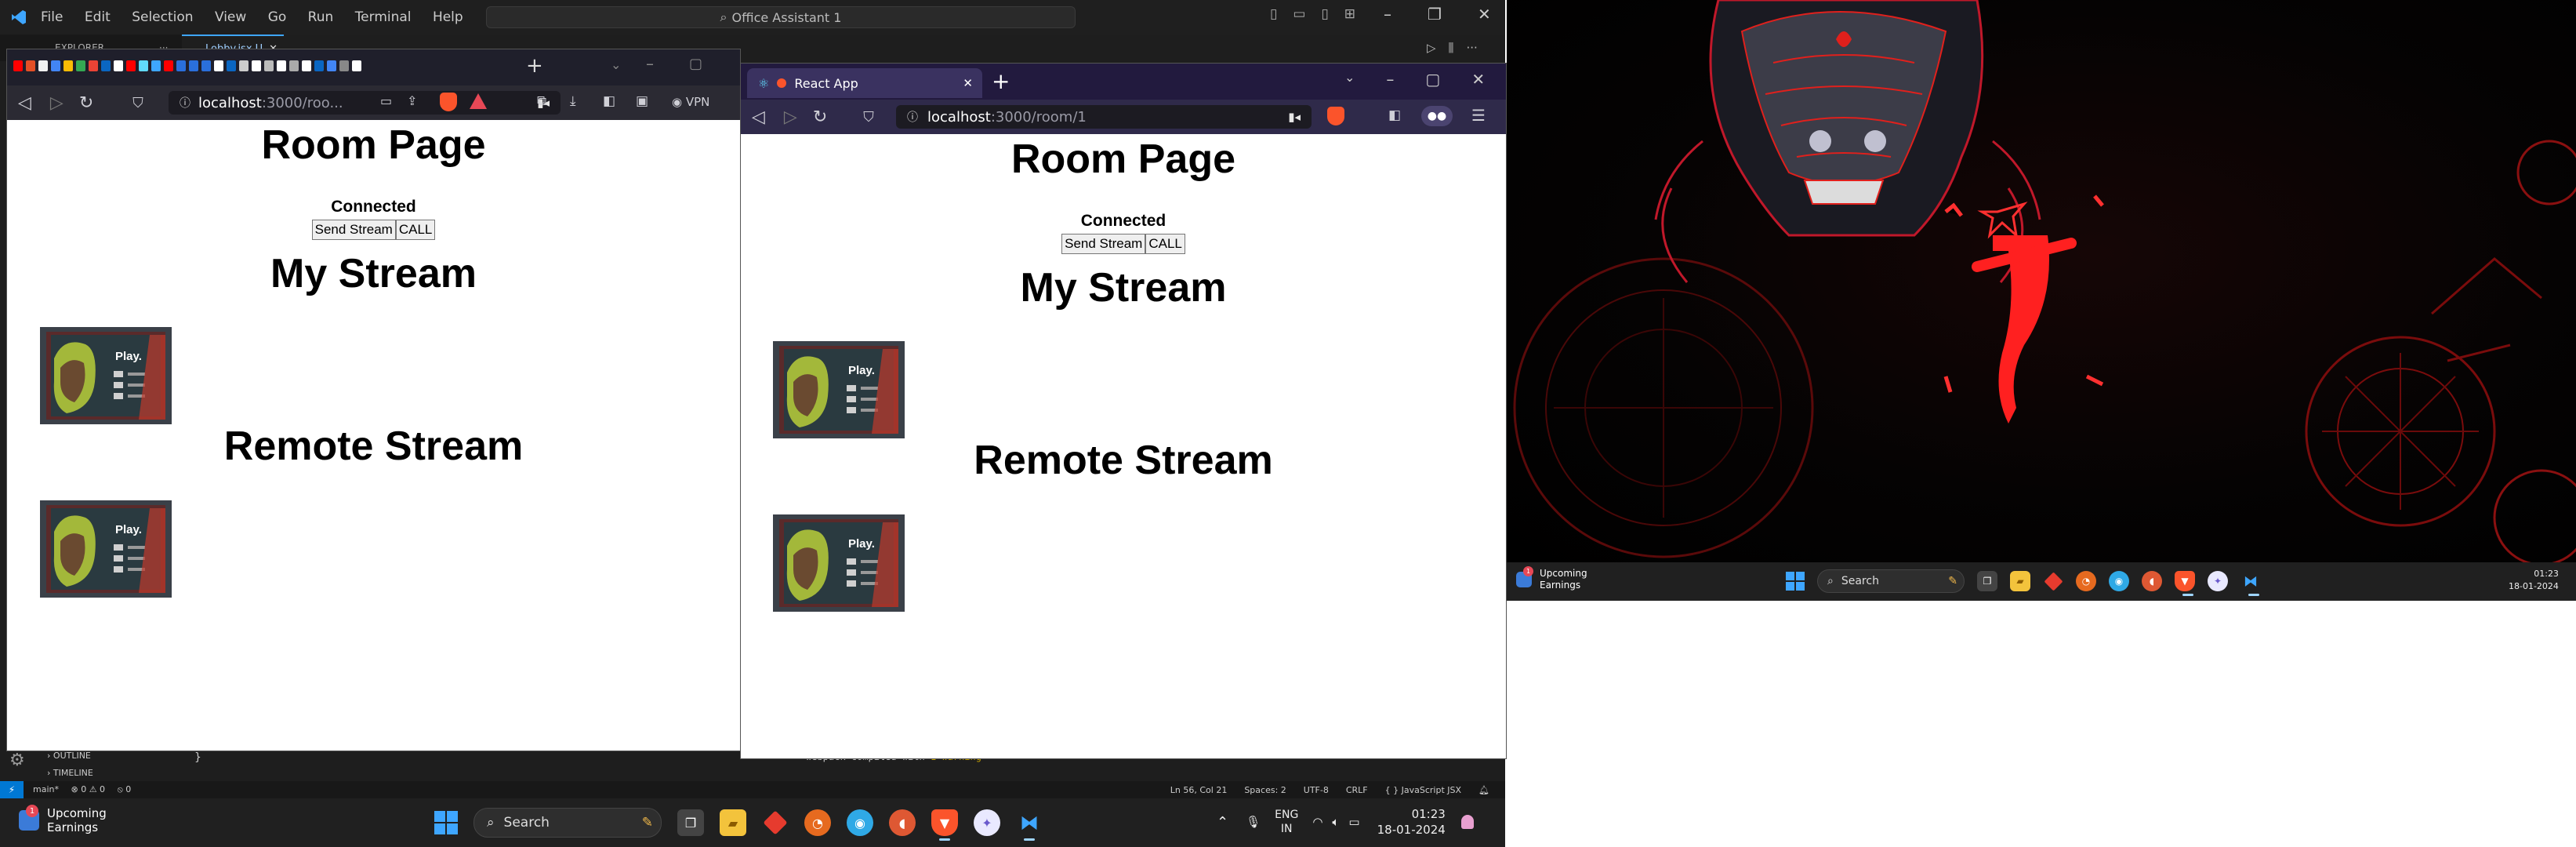 Image resolution: width=2576 pixels, height=847 pixels. I want to click on share-icon: ⇪, so click(412, 100).